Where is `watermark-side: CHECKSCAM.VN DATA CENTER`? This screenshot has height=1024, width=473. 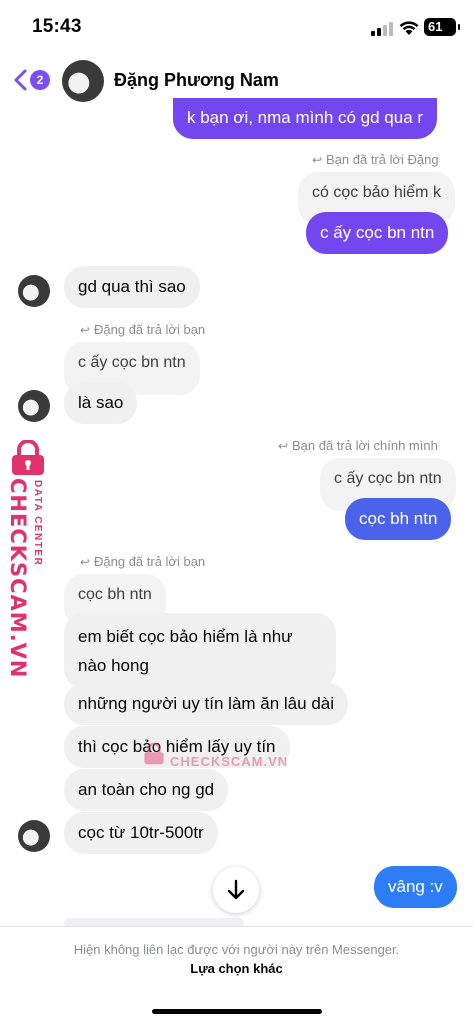 watermark-side: CHECKSCAM.VN DATA CENTER is located at coordinates (28, 559).